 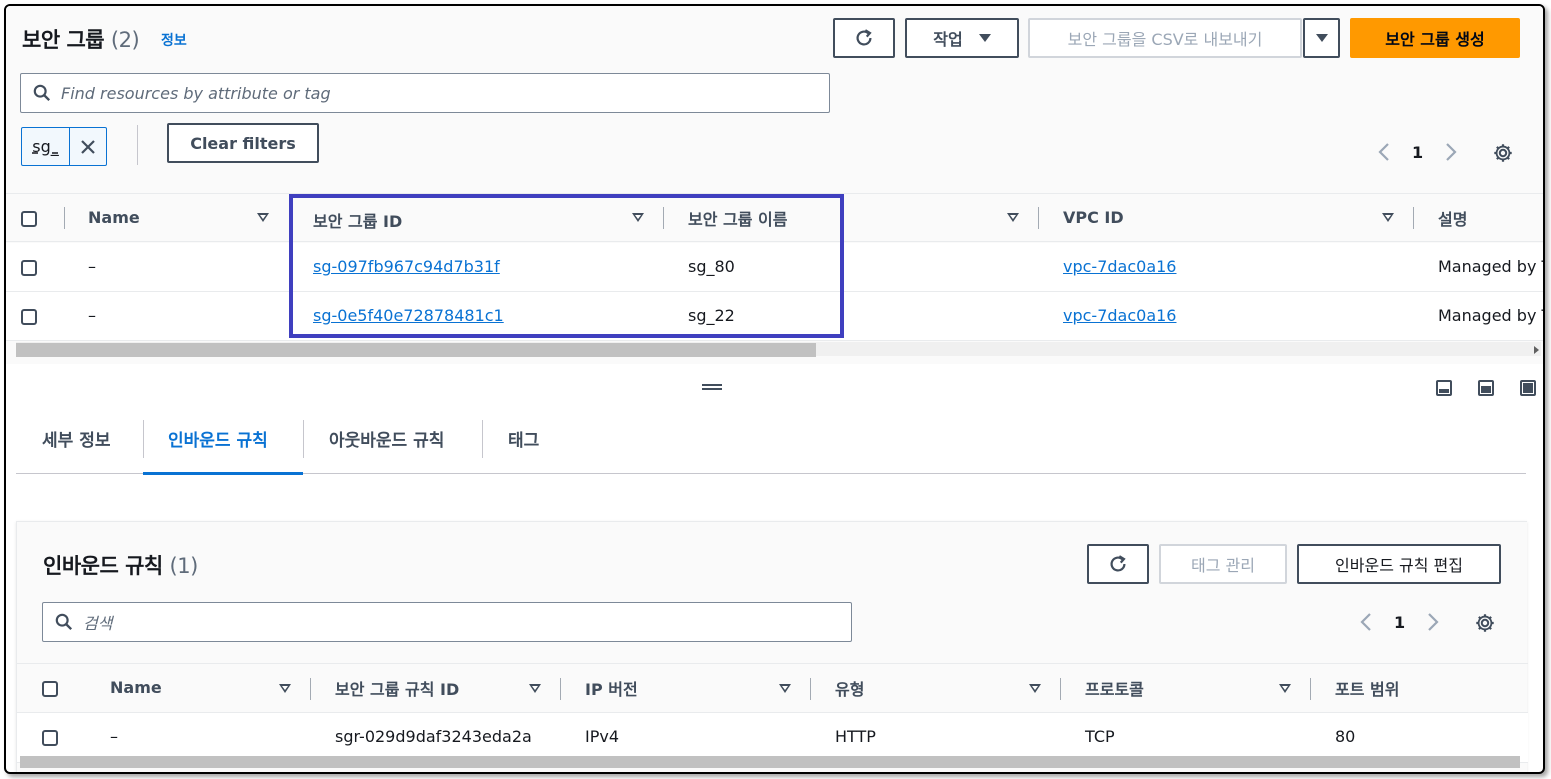 I want to click on actions-dropdown: 작업, so click(x=962, y=38).